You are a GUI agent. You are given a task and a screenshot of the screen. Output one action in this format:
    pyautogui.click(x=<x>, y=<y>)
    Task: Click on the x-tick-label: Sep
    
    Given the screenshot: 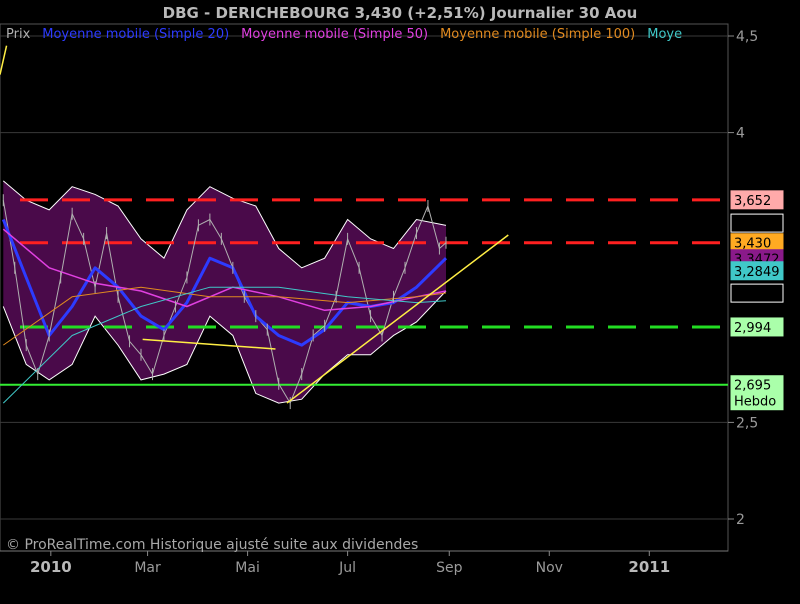 What is the action you would take?
    pyautogui.click(x=449, y=568)
    